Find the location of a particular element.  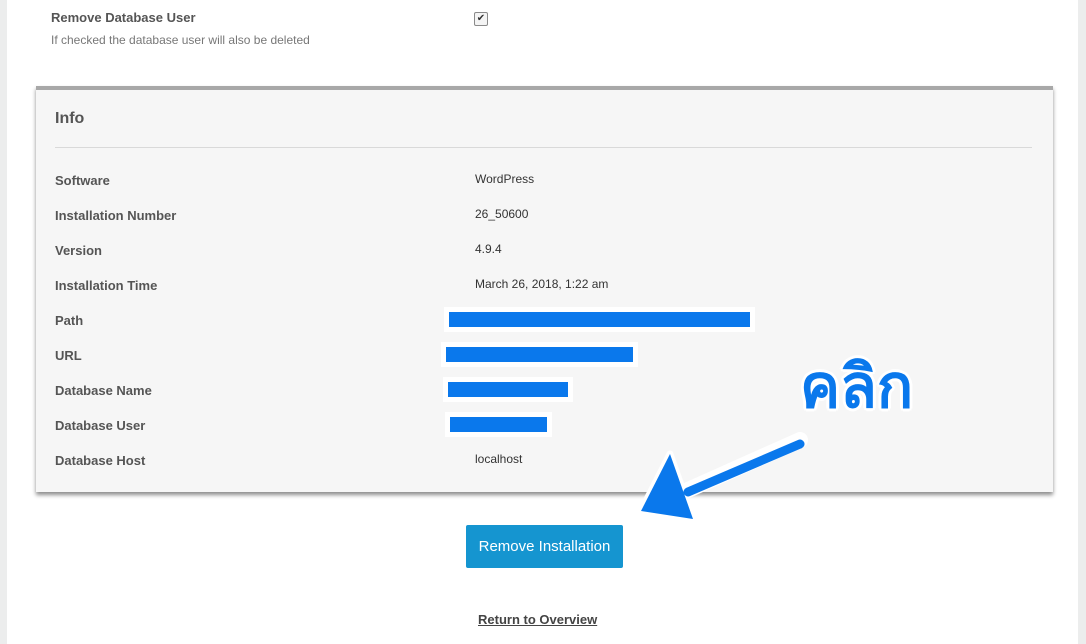

annotation-arrow-icon is located at coordinates (722, 477).